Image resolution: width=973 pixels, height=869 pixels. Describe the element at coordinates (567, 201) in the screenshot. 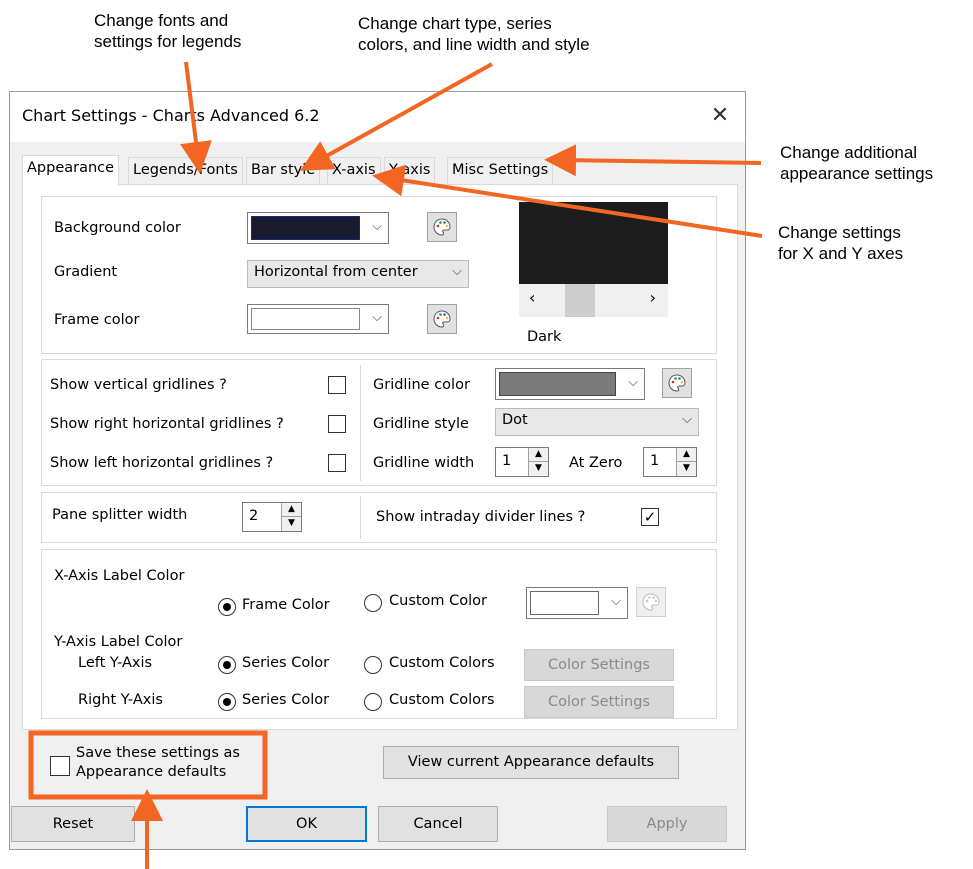

I see `arrow-to-axis-tabs` at that location.